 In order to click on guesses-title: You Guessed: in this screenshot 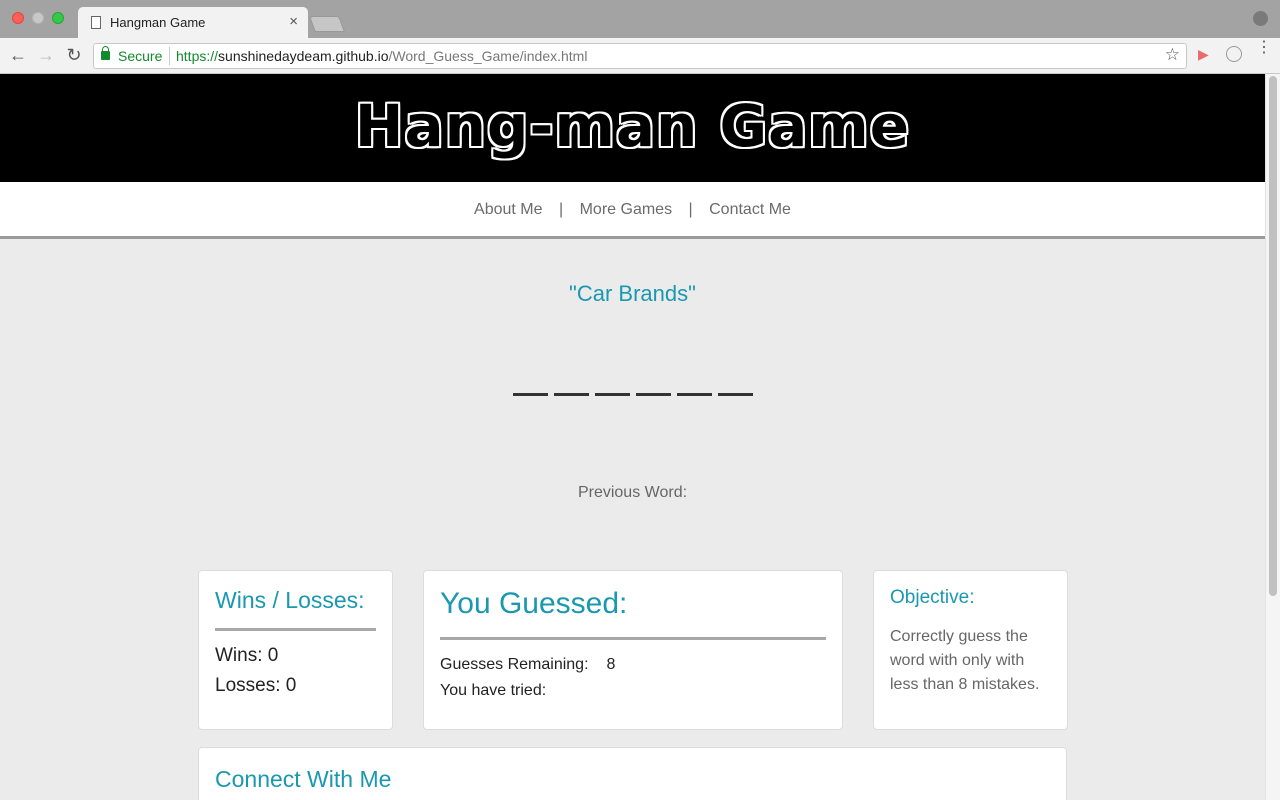, I will do `click(534, 603)`.